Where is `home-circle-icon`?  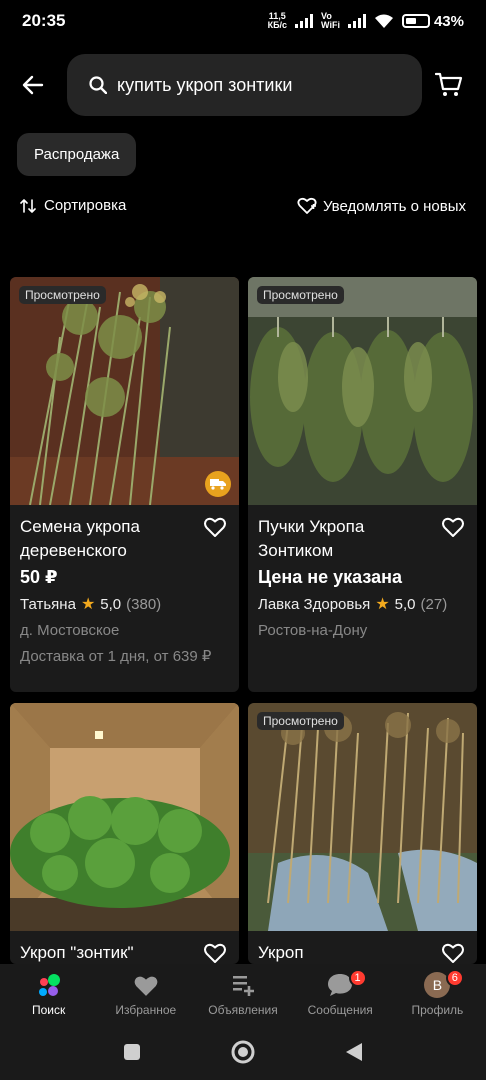 home-circle-icon is located at coordinates (243, 1052).